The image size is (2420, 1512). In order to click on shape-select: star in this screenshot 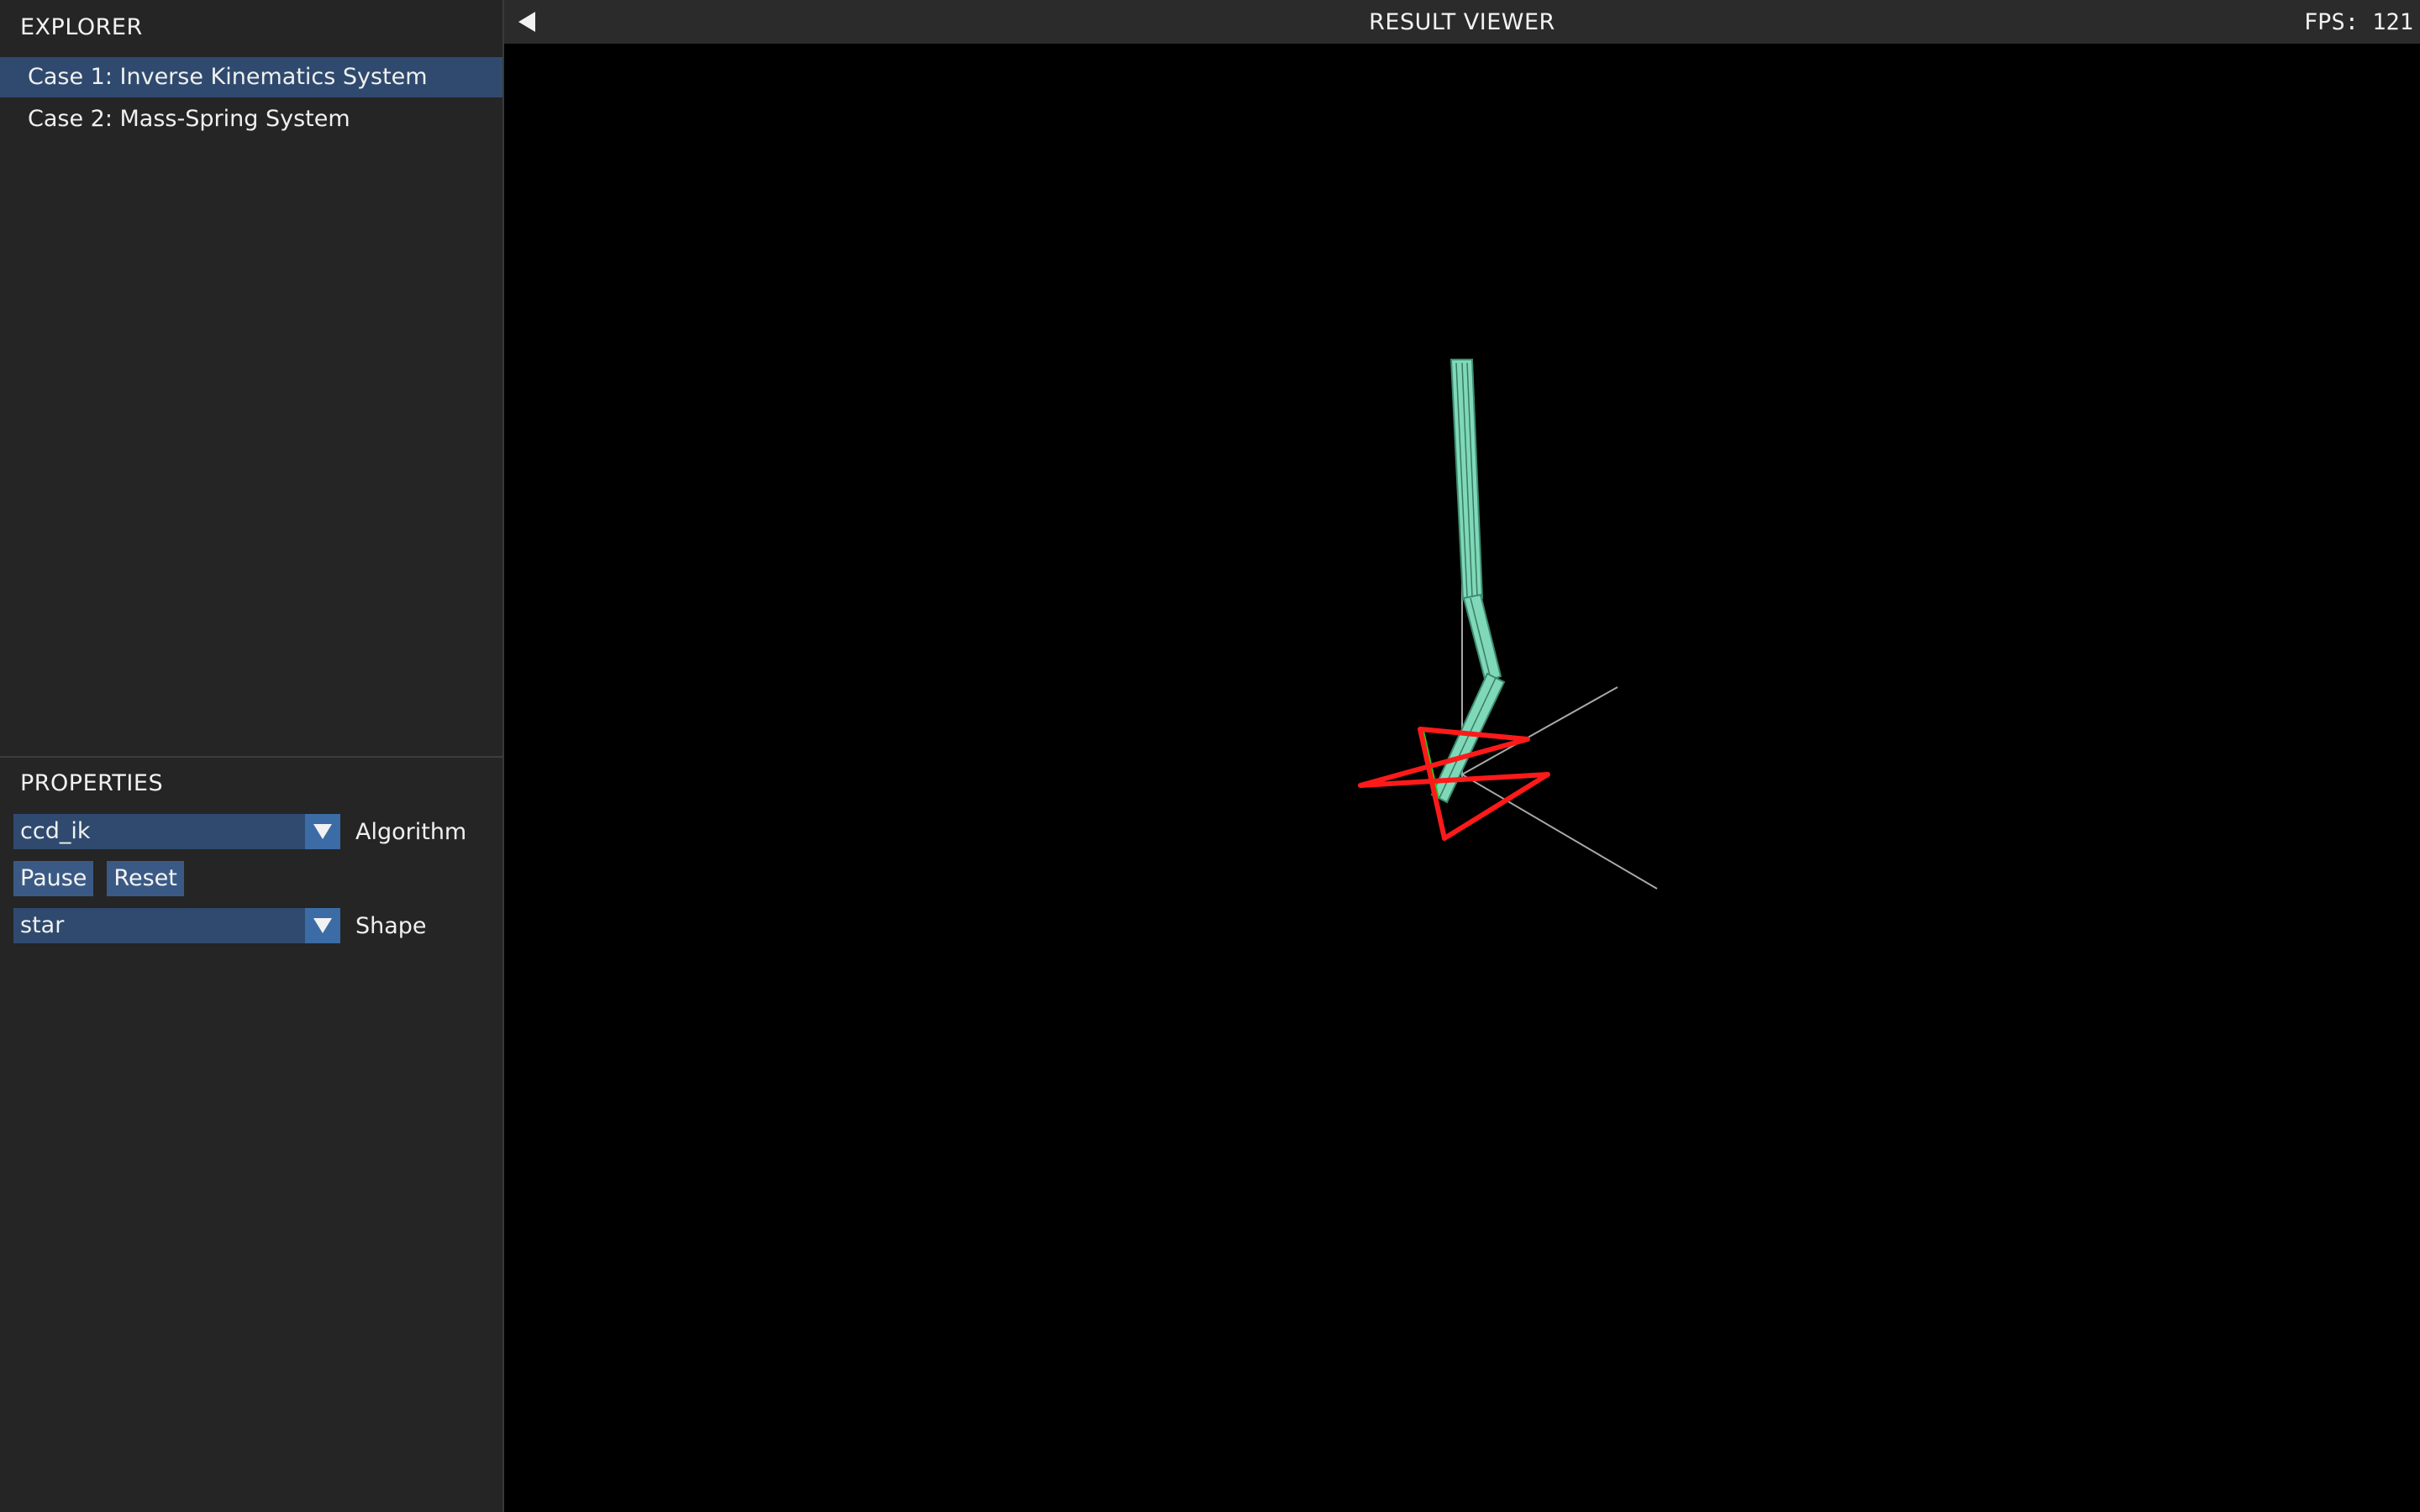, I will do `click(176, 925)`.